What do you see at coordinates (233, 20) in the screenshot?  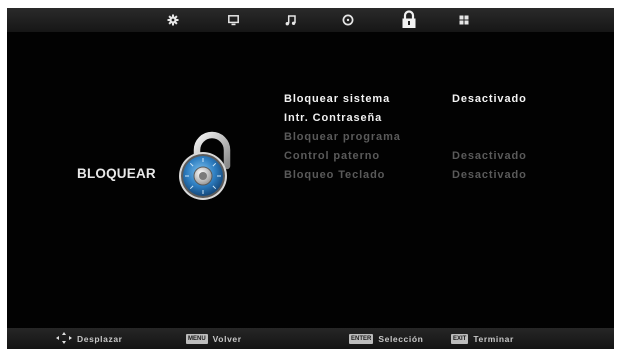 I see `monitor-icon` at bounding box center [233, 20].